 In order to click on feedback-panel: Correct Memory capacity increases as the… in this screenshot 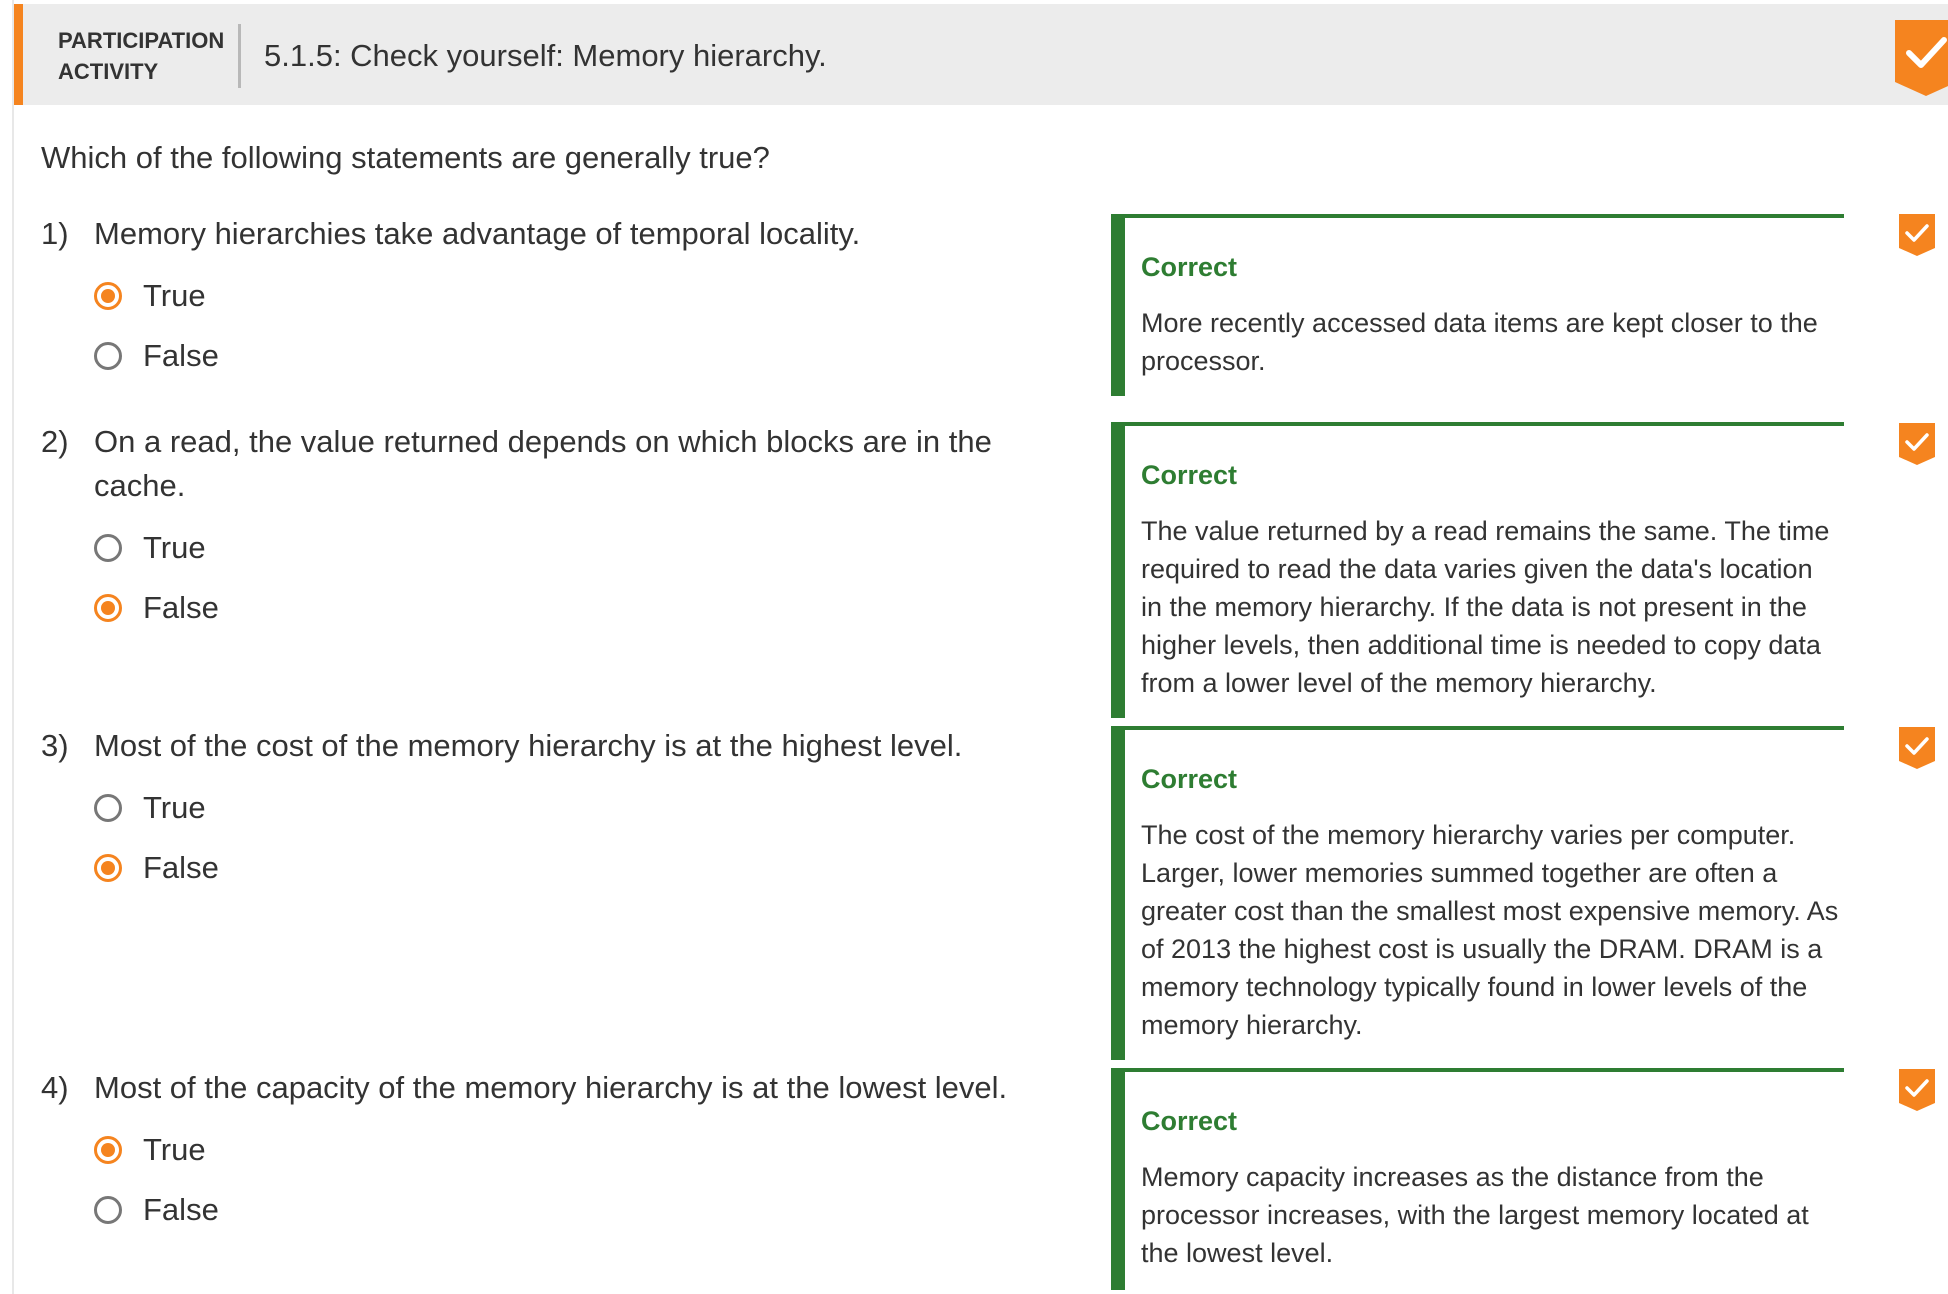, I will do `click(1477, 1179)`.